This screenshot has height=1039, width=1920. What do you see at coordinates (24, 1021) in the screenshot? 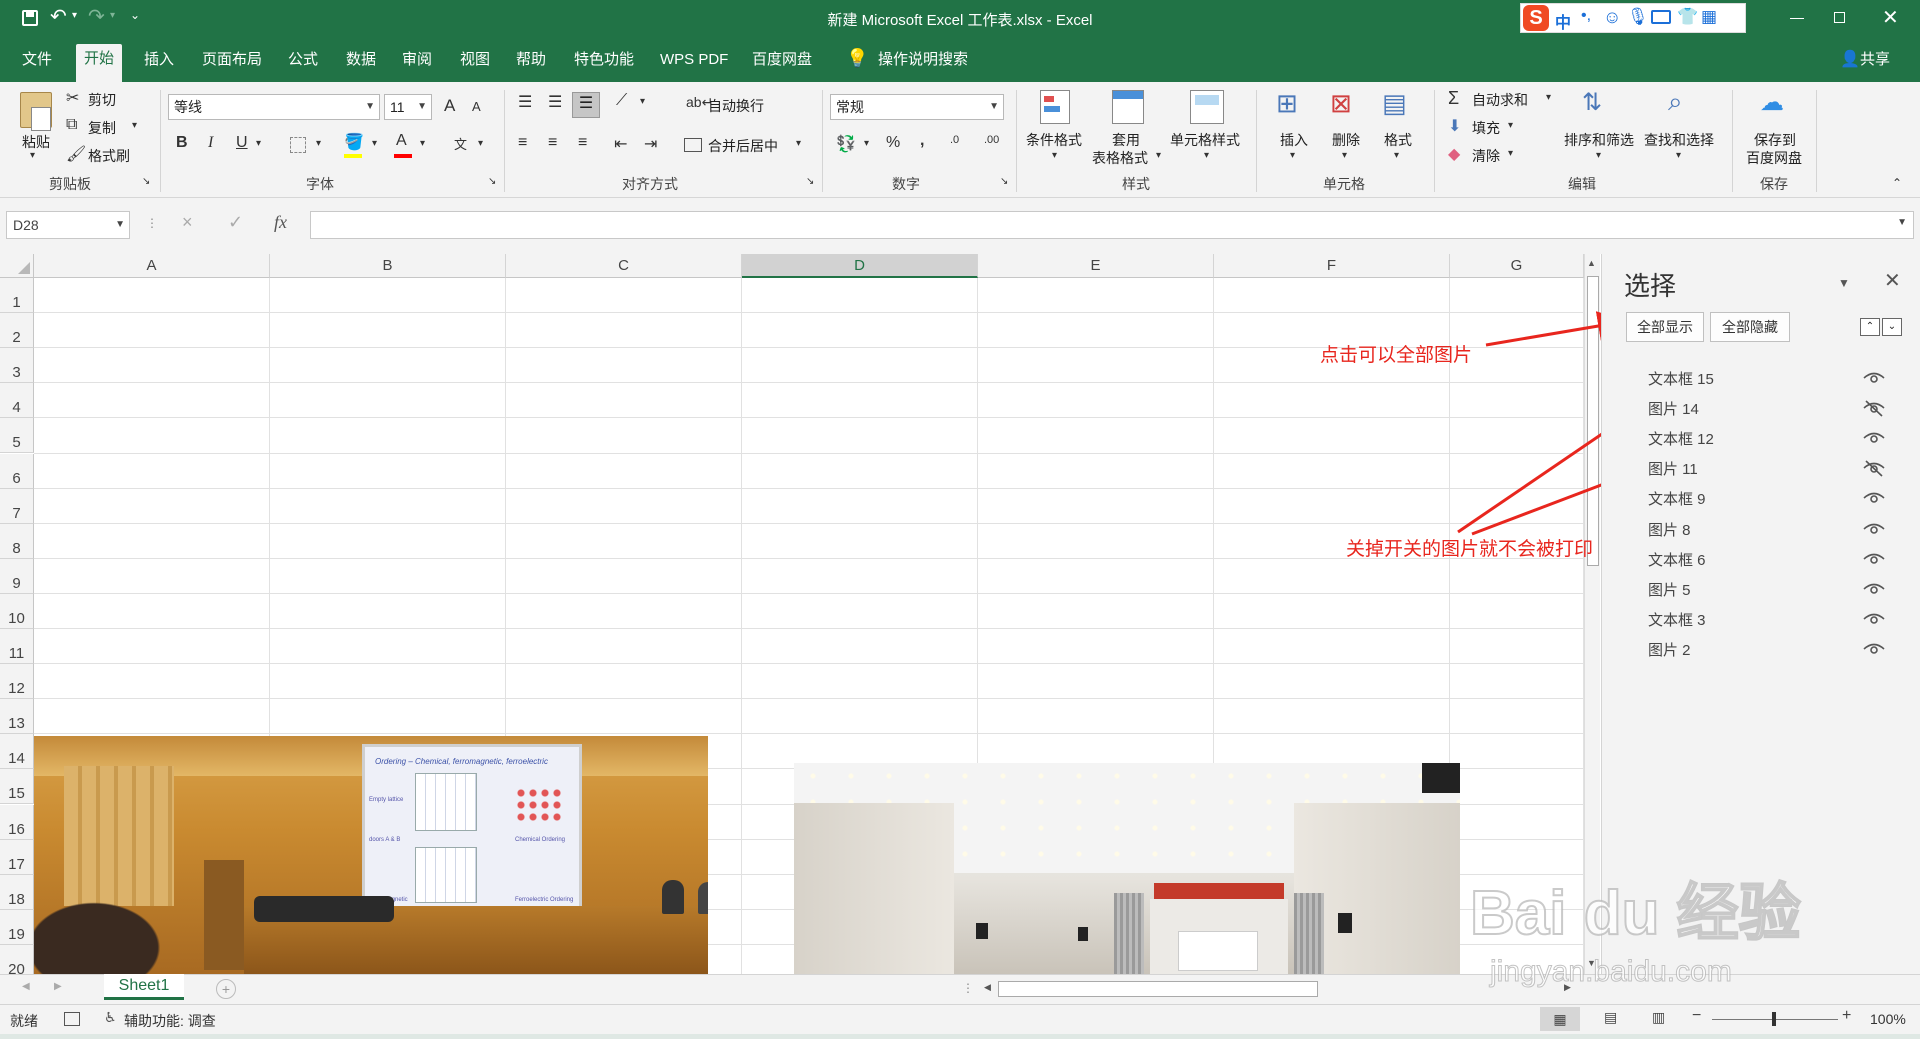
I see `status-ready: 就绪` at bounding box center [24, 1021].